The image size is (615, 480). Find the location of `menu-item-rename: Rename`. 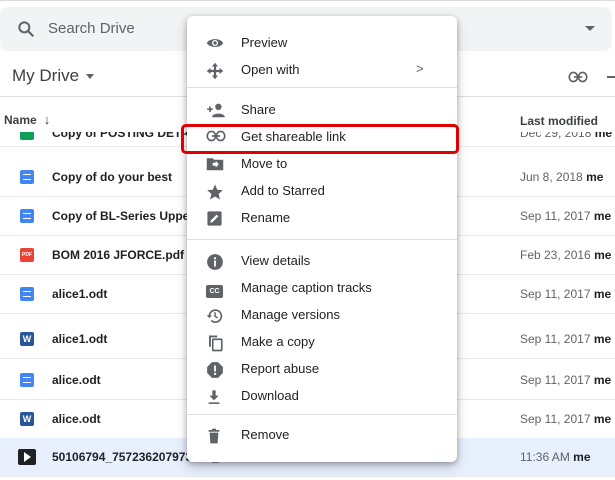

menu-item-rename: Rename is located at coordinates (322, 218).